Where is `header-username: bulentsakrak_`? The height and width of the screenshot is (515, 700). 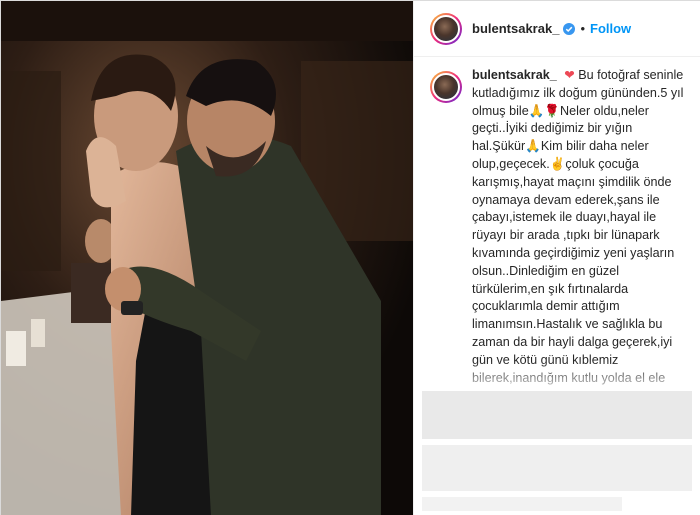 header-username: bulentsakrak_ is located at coordinates (515, 28).